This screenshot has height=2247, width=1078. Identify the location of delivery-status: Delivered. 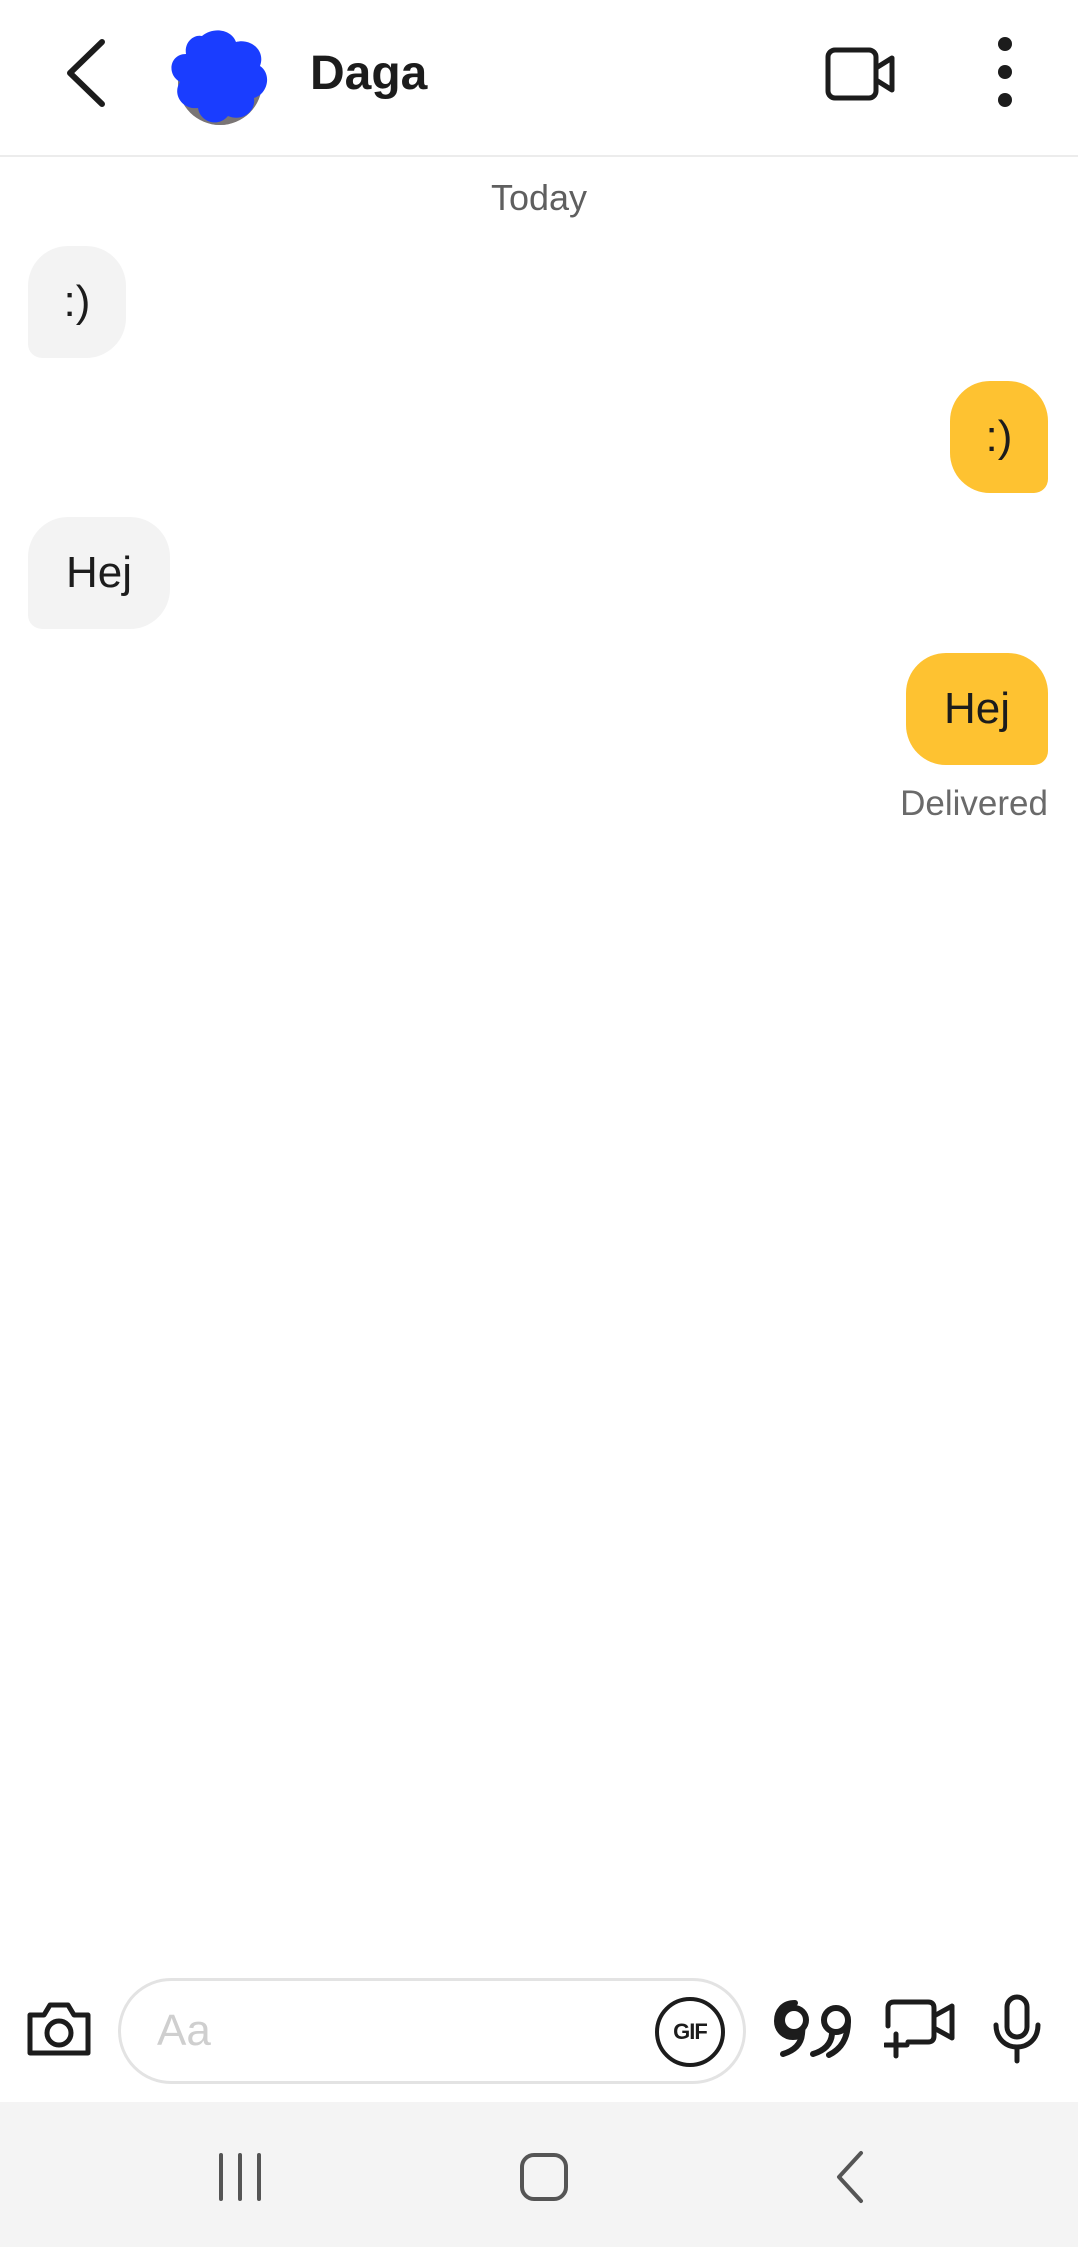
(974, 803).